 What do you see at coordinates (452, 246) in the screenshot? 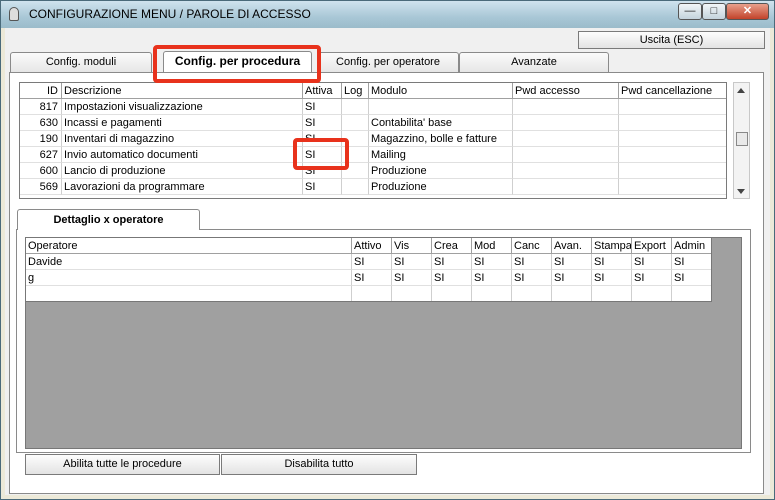
I see `column-header-crea: Crea` at bounding box center [452, 246].